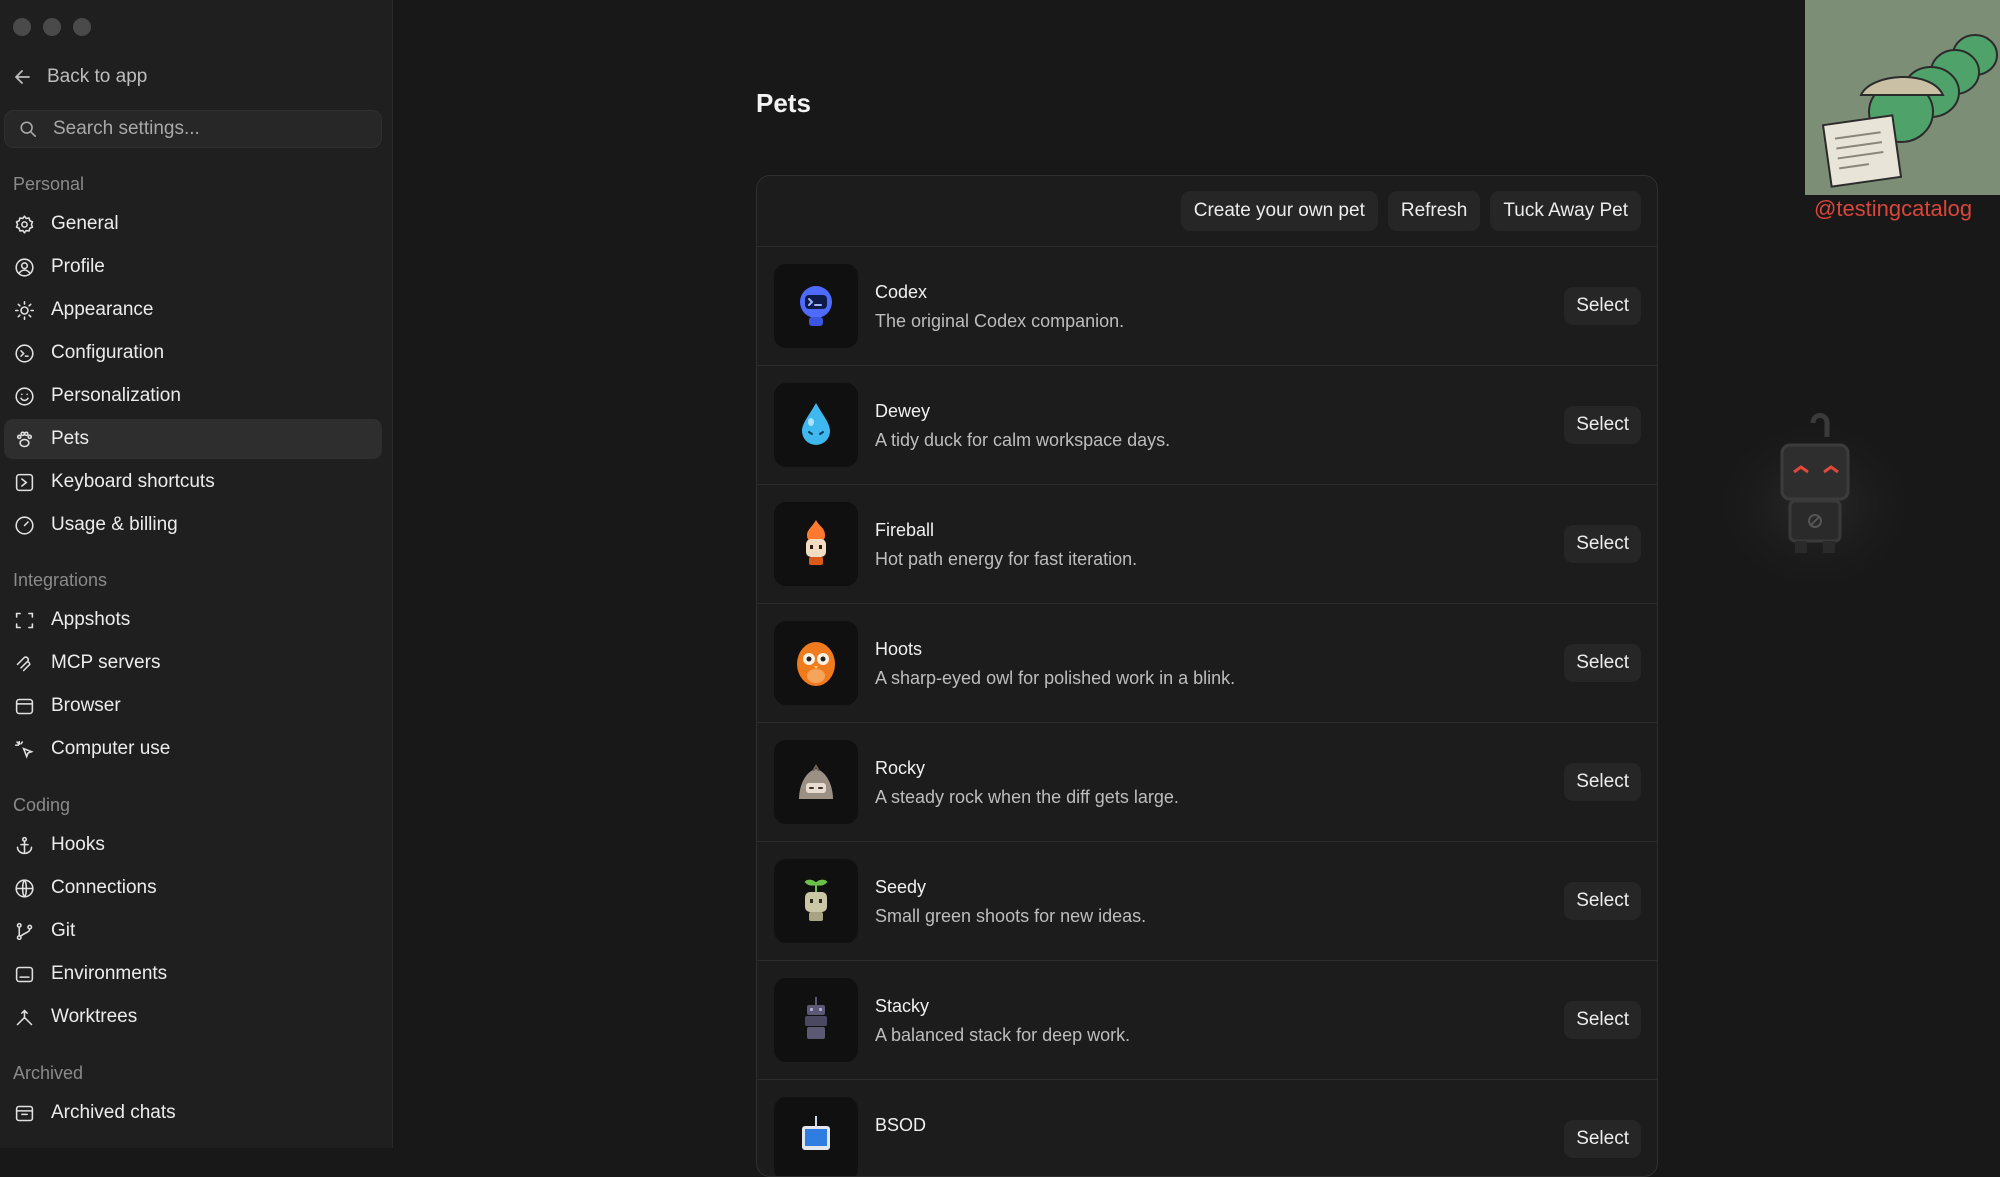 Image resolution: width=2000 pixels, height=1177 pixels. What do you see at coordinates (901, 1125) in the screenshot?
I see `pet-name: BSOD` at bounding box center [901, 1125].